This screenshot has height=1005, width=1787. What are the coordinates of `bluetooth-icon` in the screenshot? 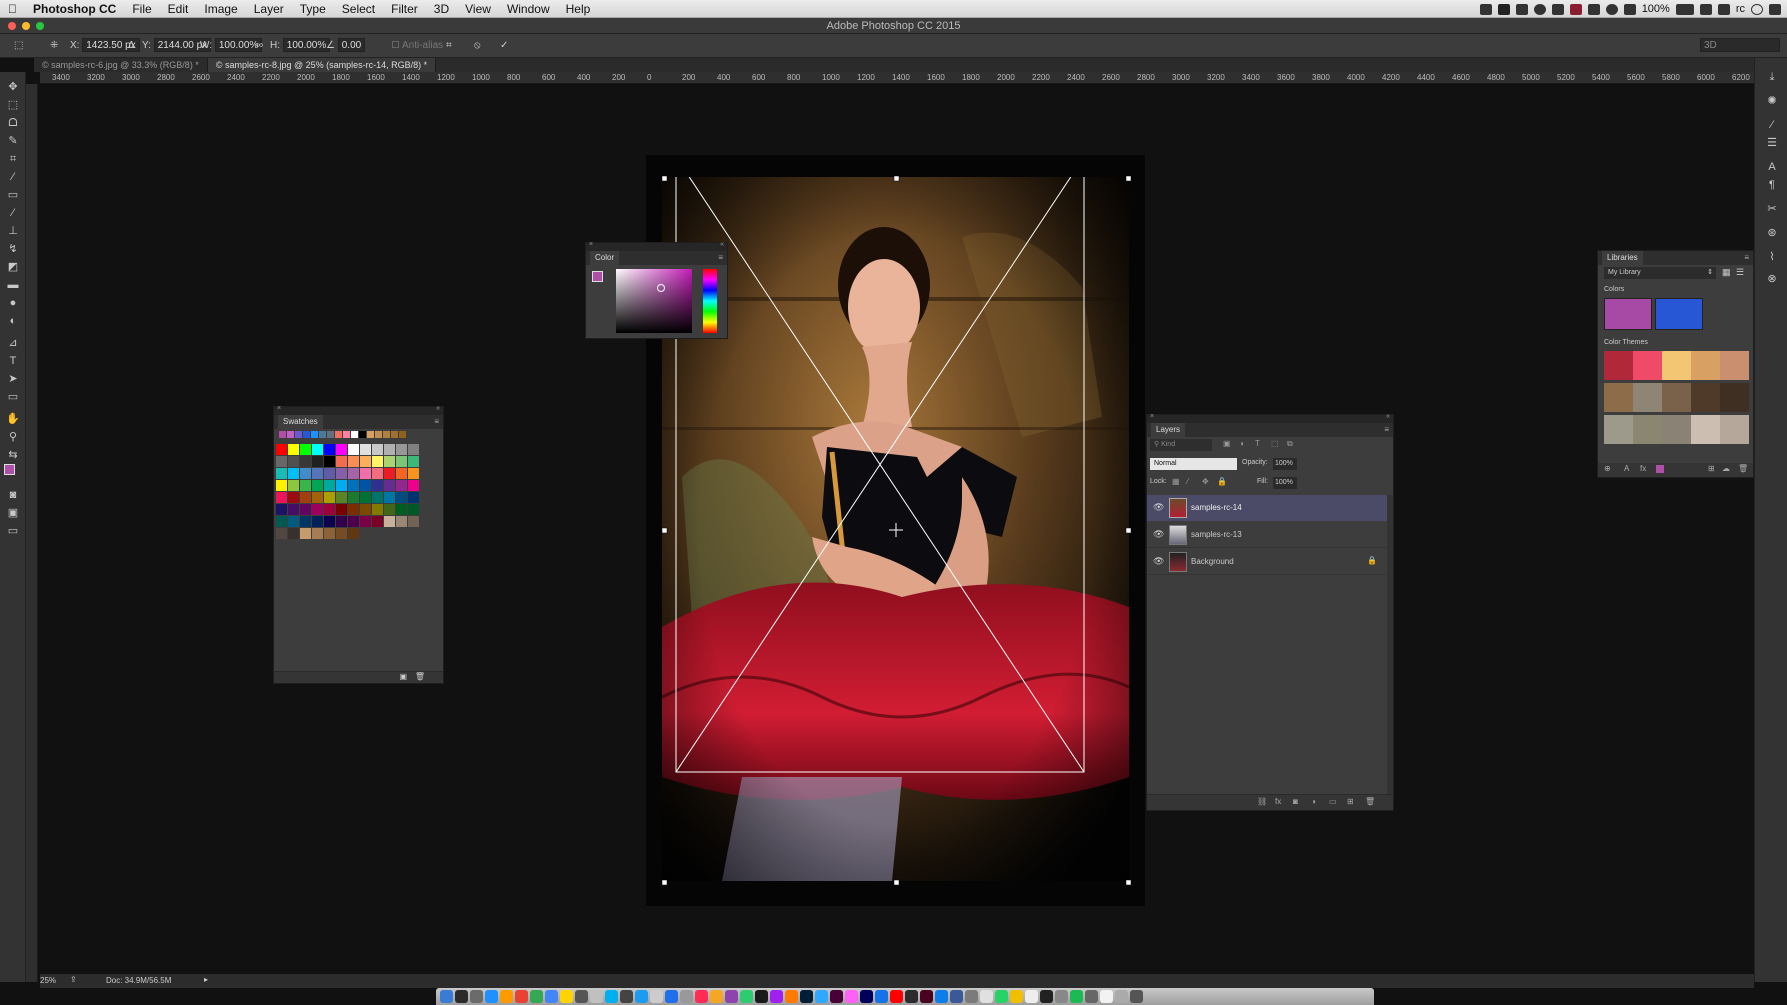 It's located at (1629, 9).